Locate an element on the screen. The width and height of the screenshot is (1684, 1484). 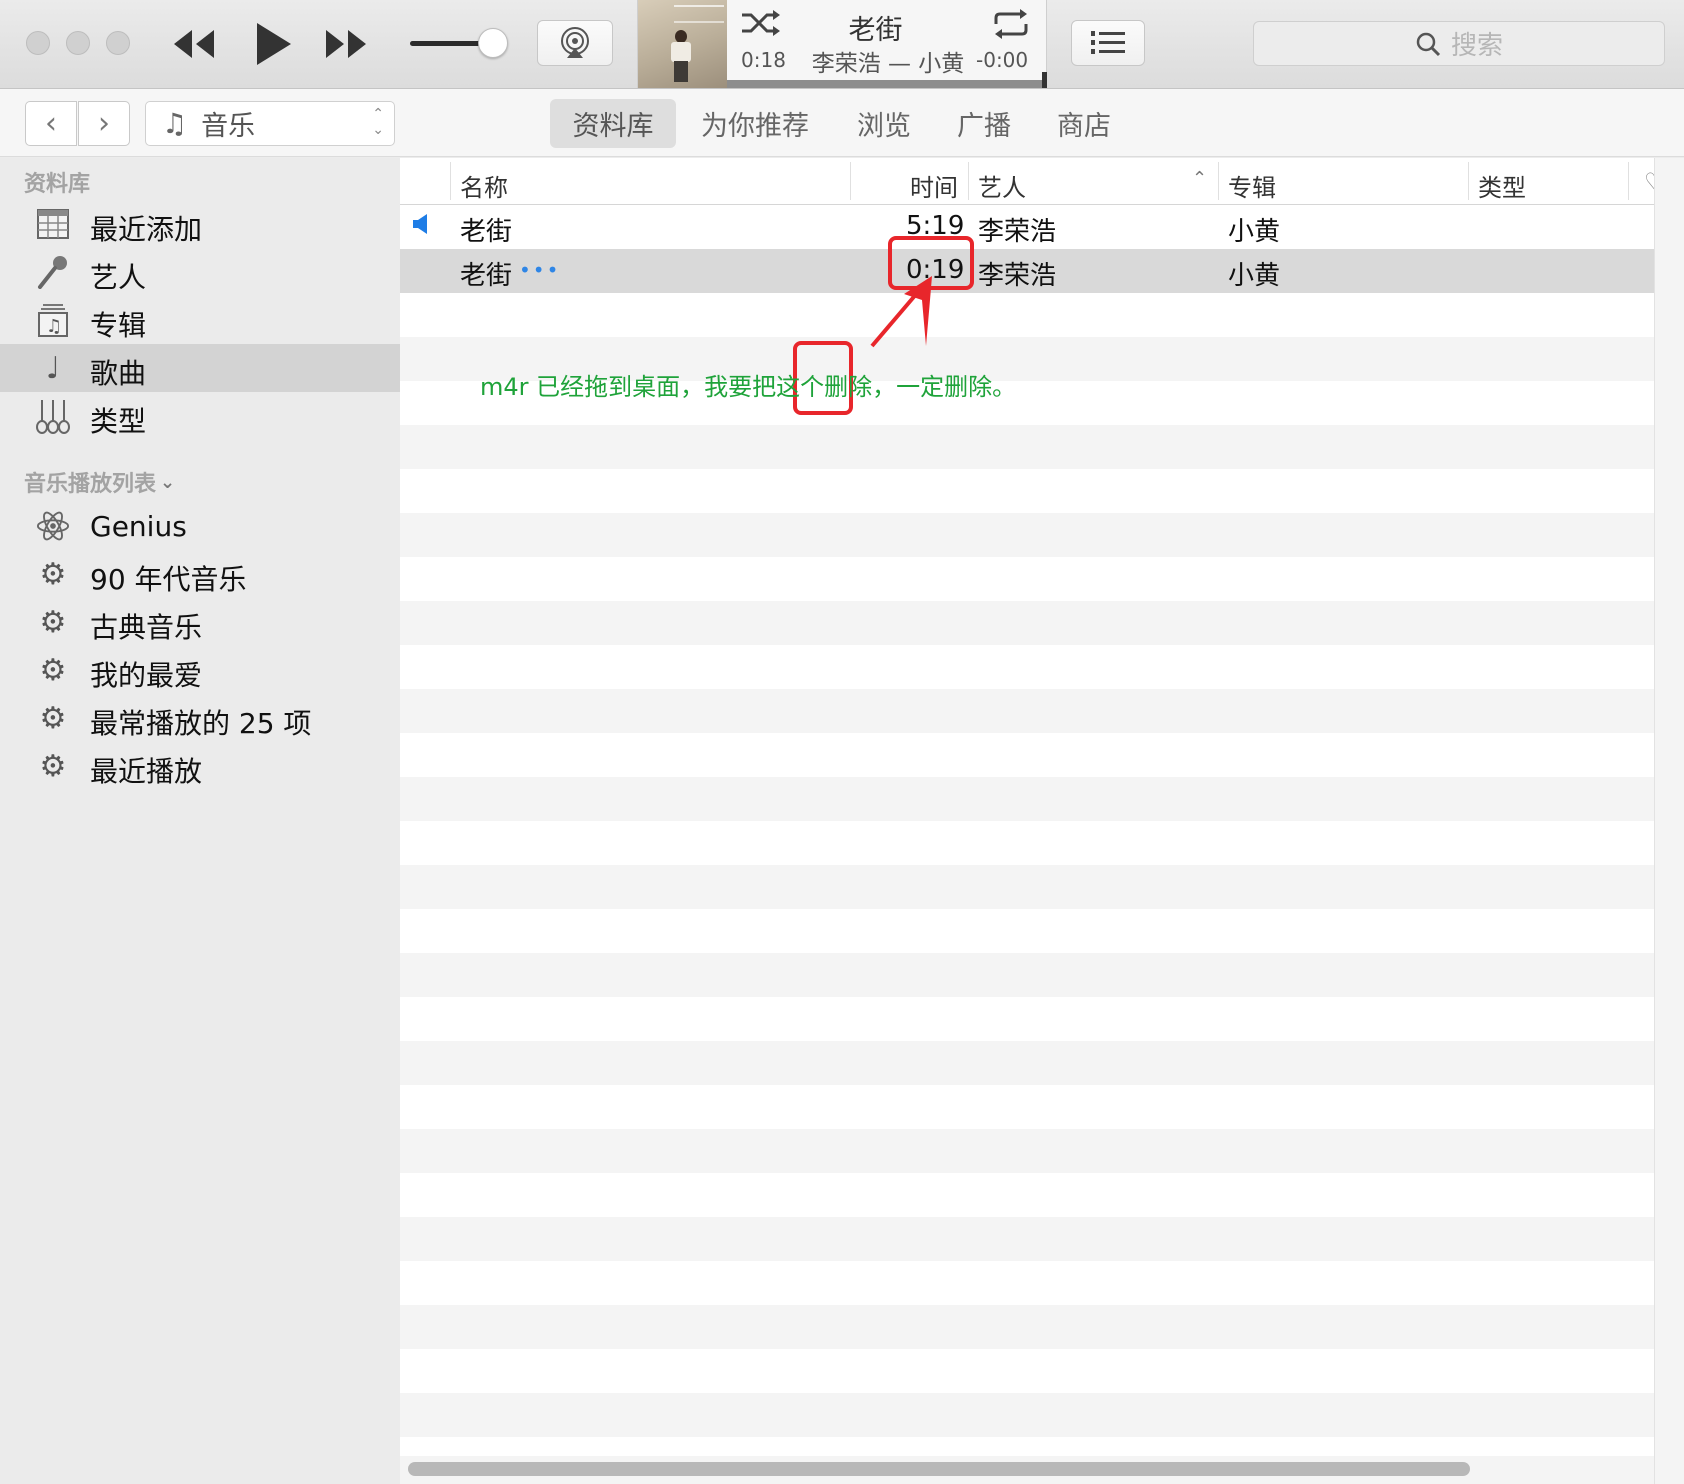
media-type-selector: ♫ 音乐 ⌃ ⌄ is located at coordinates (270, 123).